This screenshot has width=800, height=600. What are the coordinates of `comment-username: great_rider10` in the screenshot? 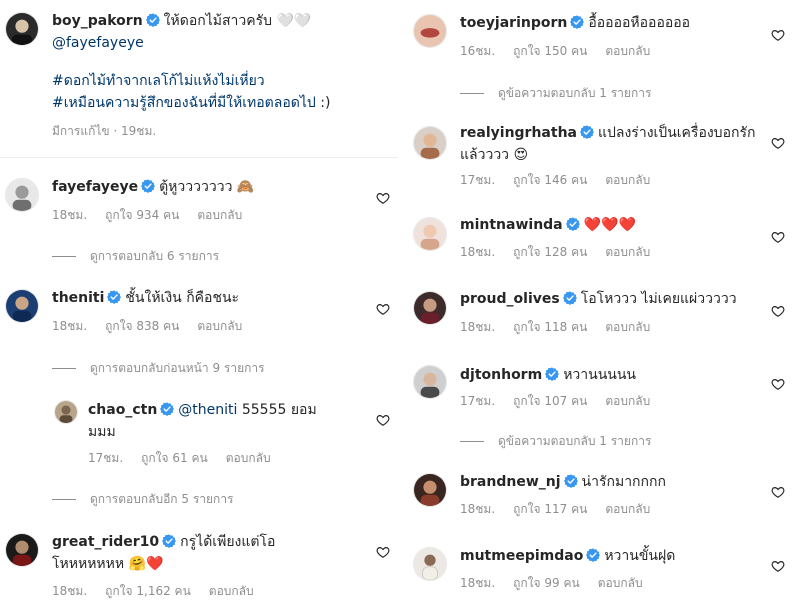 It's located at (105, 542).